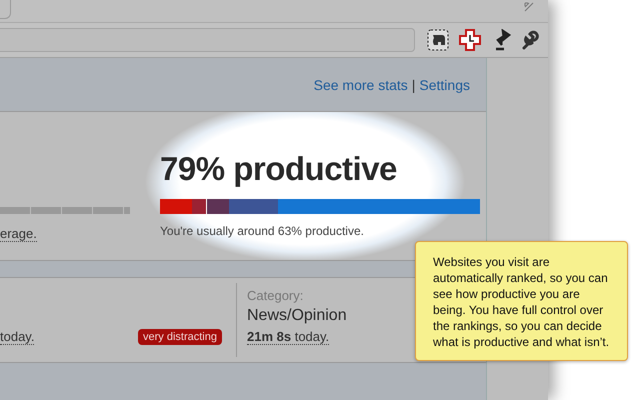 This screenshot has height=400, width=640. Describe the element at coordinates (180, 337) in the screenshot. I see `rating-badge: very distracting` at that location.